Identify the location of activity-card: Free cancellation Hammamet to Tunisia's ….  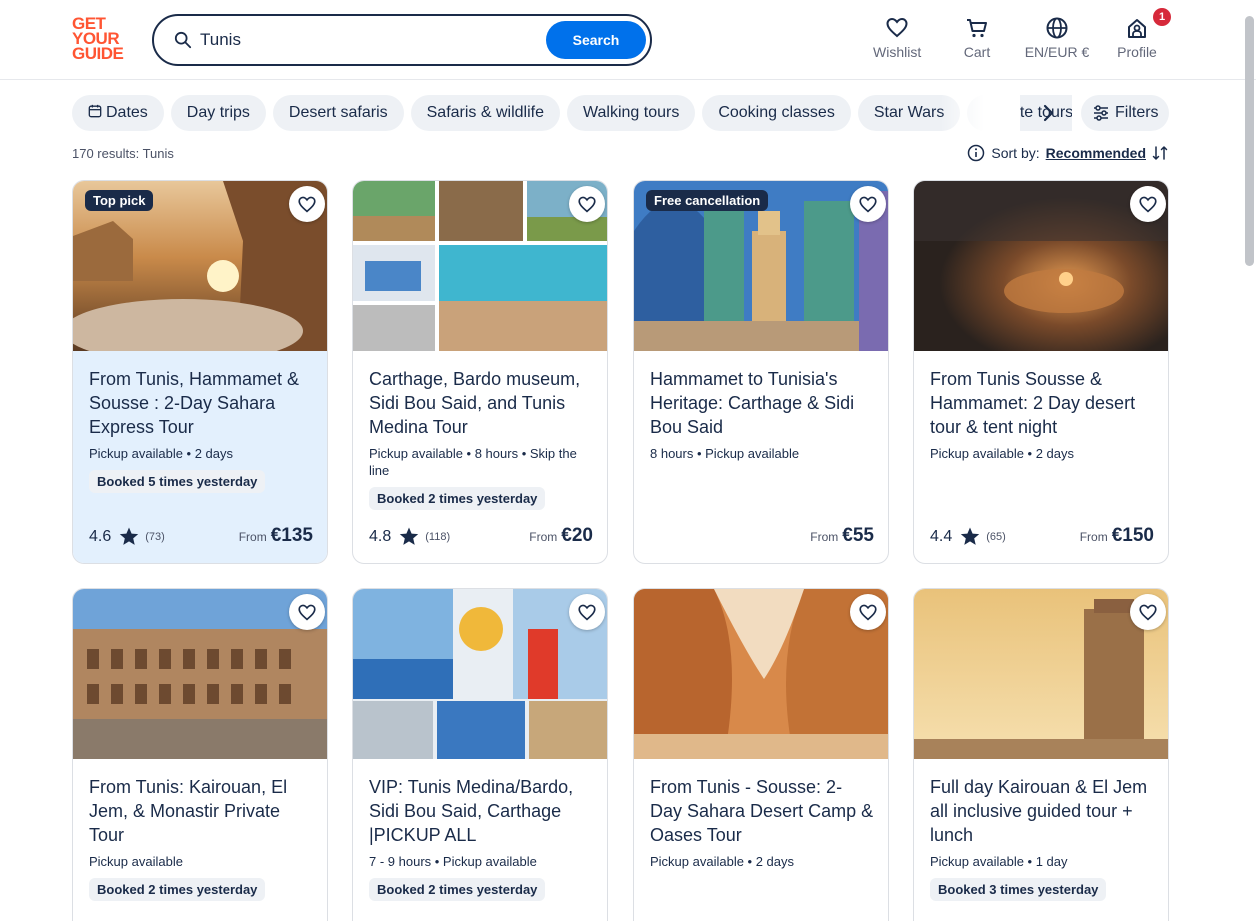
(761, 372).